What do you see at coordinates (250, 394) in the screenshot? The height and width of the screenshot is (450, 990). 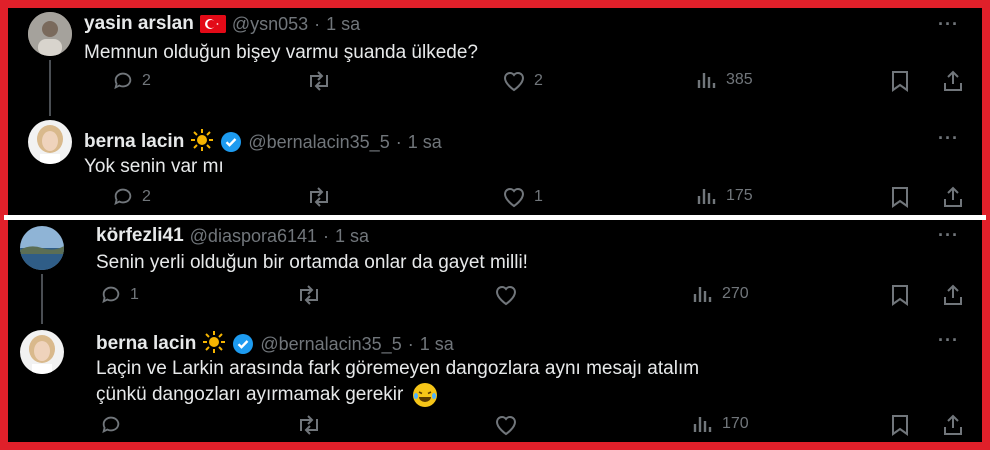 I see `tweet-text-line-2-content: çünkü dangozları ayırmamak gerekir` at bounding box center [250, 394].